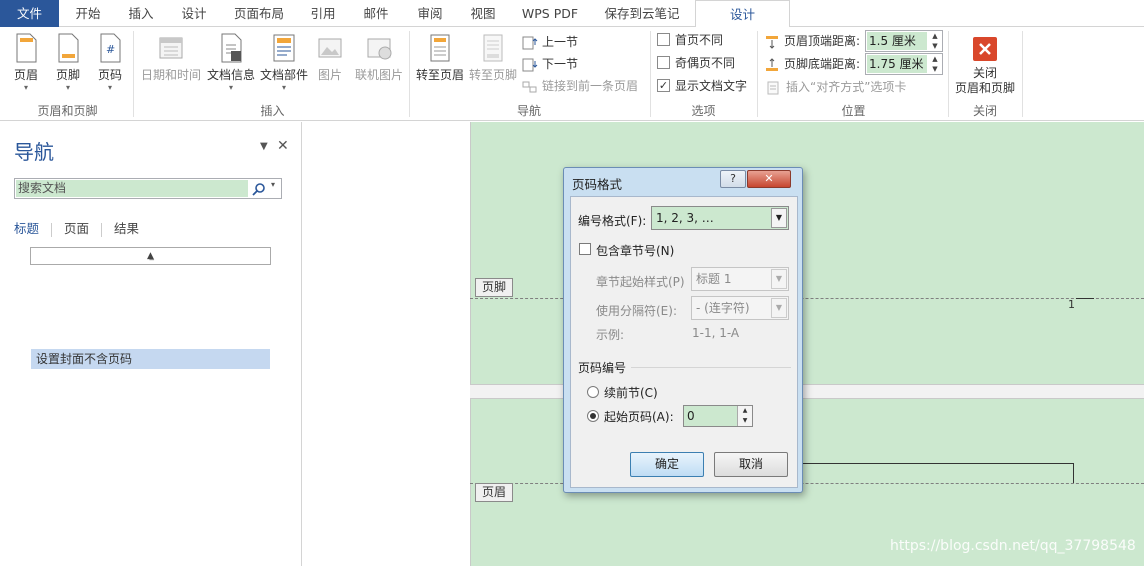 Image resolution: width=1144 pixels, height=566 pixels. Describe the element at coordinates (330, 58) in the screenshot. I see `picture-button: 图片` at that location.